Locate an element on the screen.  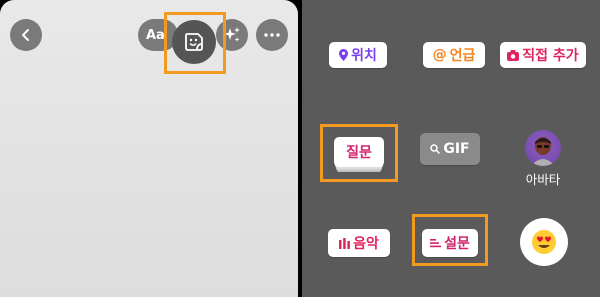
text-tool-label: Aa is located at coordinates (155, 35).